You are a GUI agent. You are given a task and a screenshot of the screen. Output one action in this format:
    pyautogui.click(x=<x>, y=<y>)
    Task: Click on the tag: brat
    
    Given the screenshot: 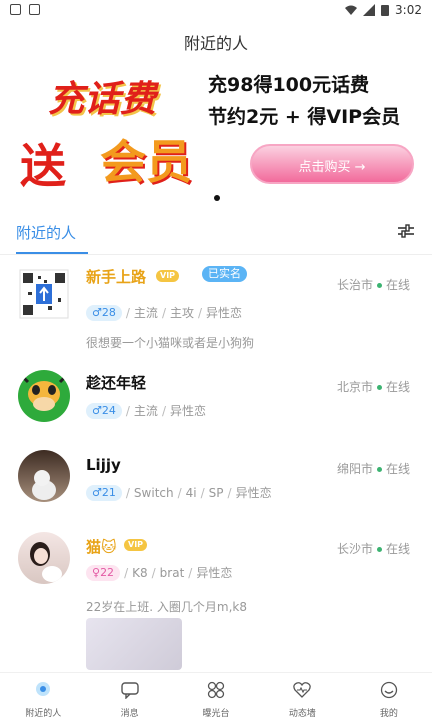 What is the action you would take?
    pyautogui.click(x=172, y=572)
    